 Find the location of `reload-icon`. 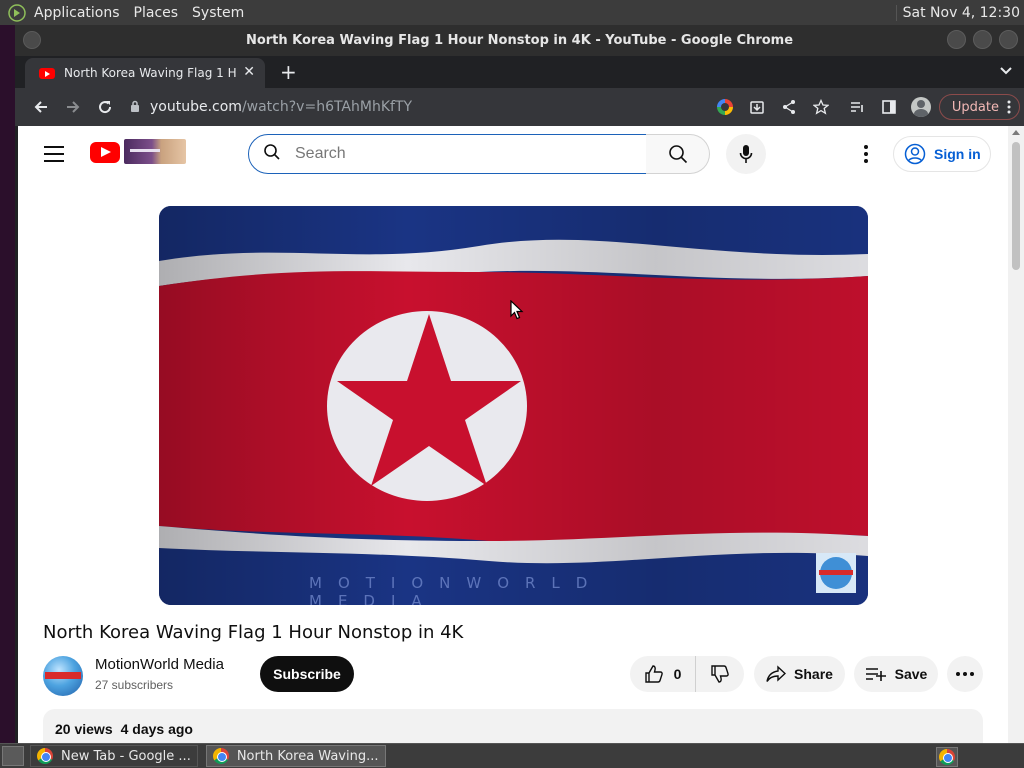

reload-icon is located at coordinates (105, 107).